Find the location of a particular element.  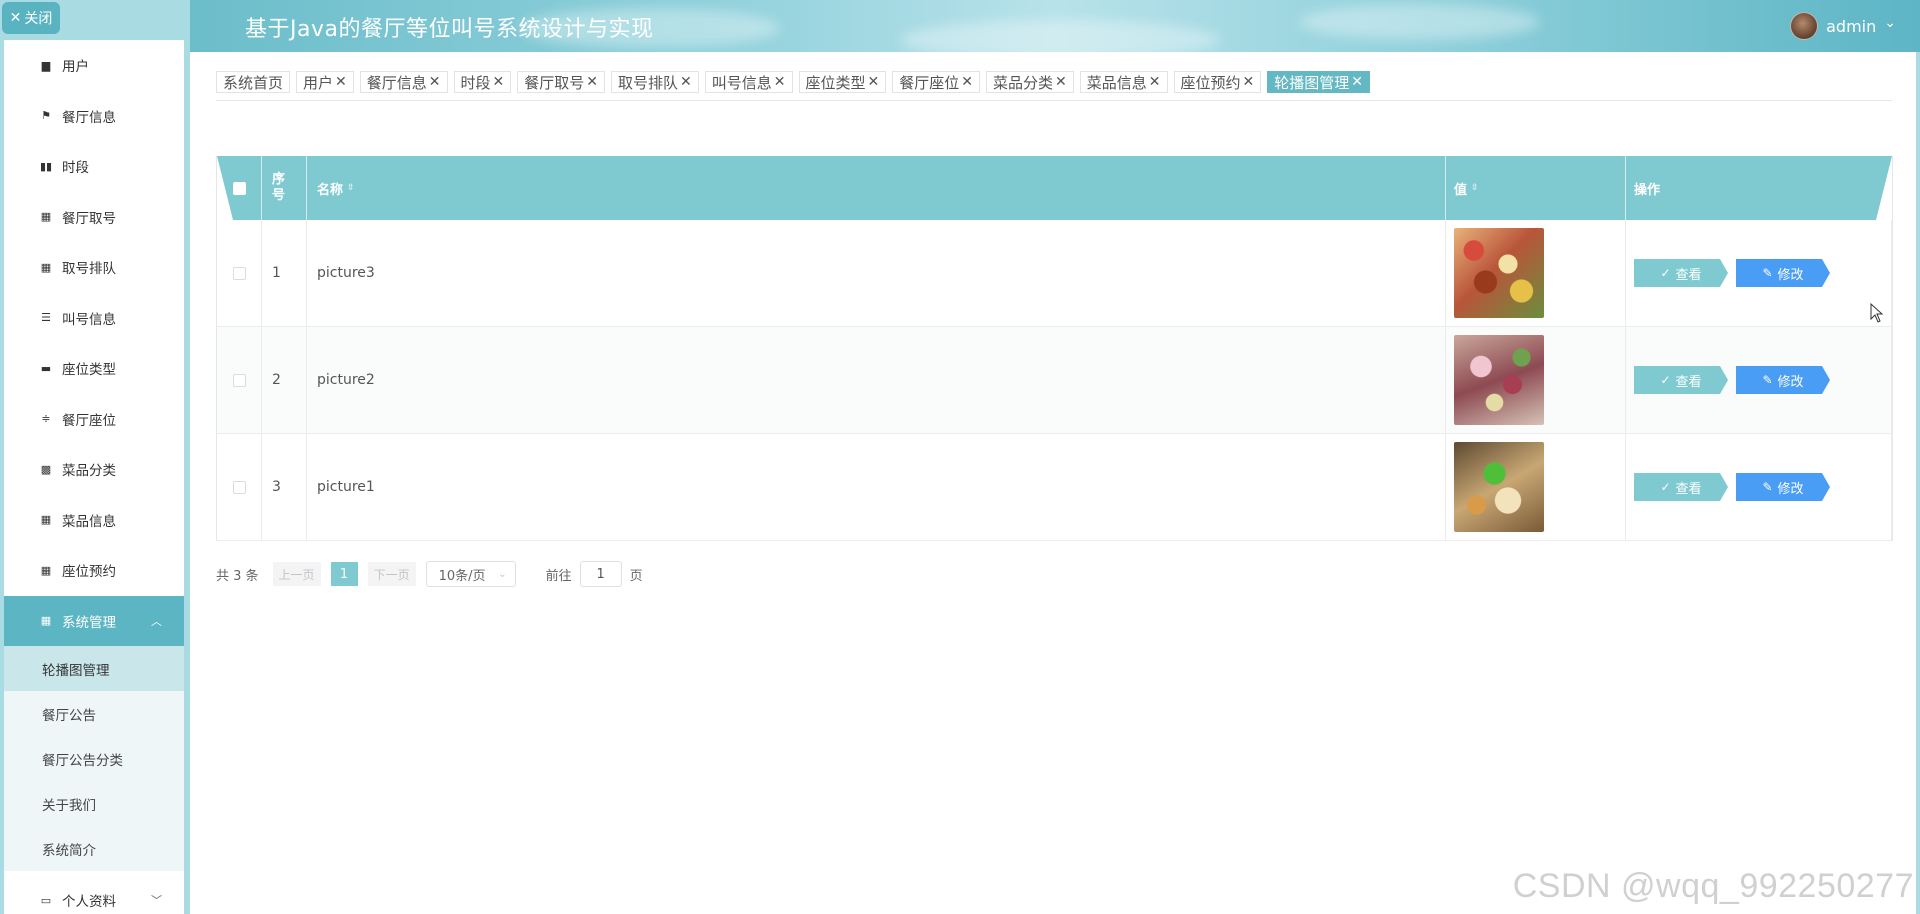

user-name: admin is located at coordinates (1851, 26).